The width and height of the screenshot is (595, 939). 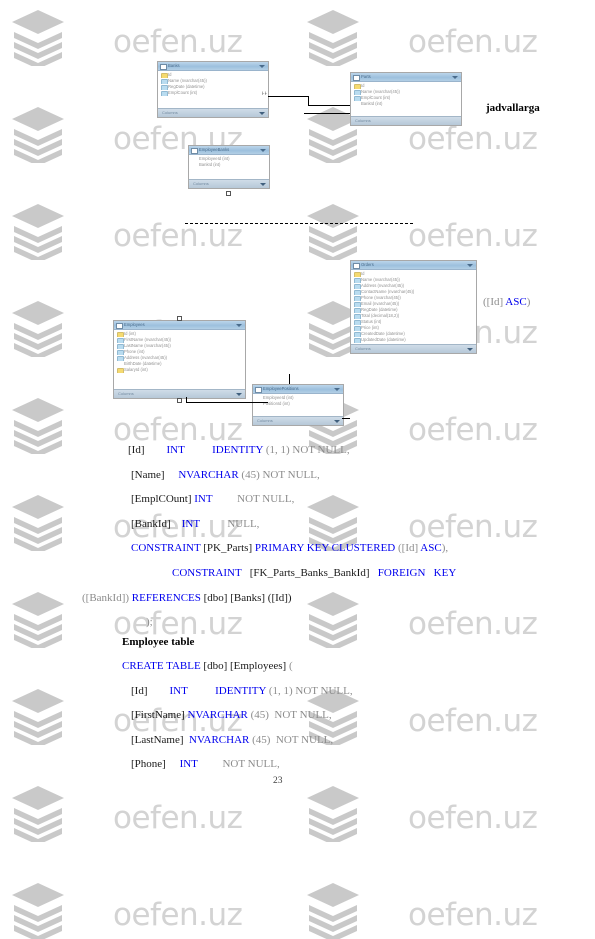 I want to click on code-token: [BankId], so click(x=151, y=523).